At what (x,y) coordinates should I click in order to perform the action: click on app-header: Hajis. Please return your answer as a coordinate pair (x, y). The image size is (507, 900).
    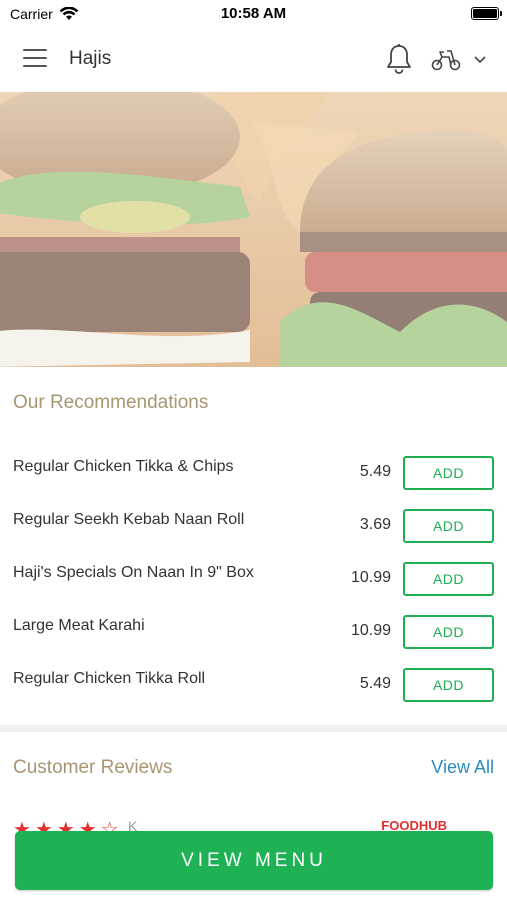
    Looking at the image, I should click on (253, 60).